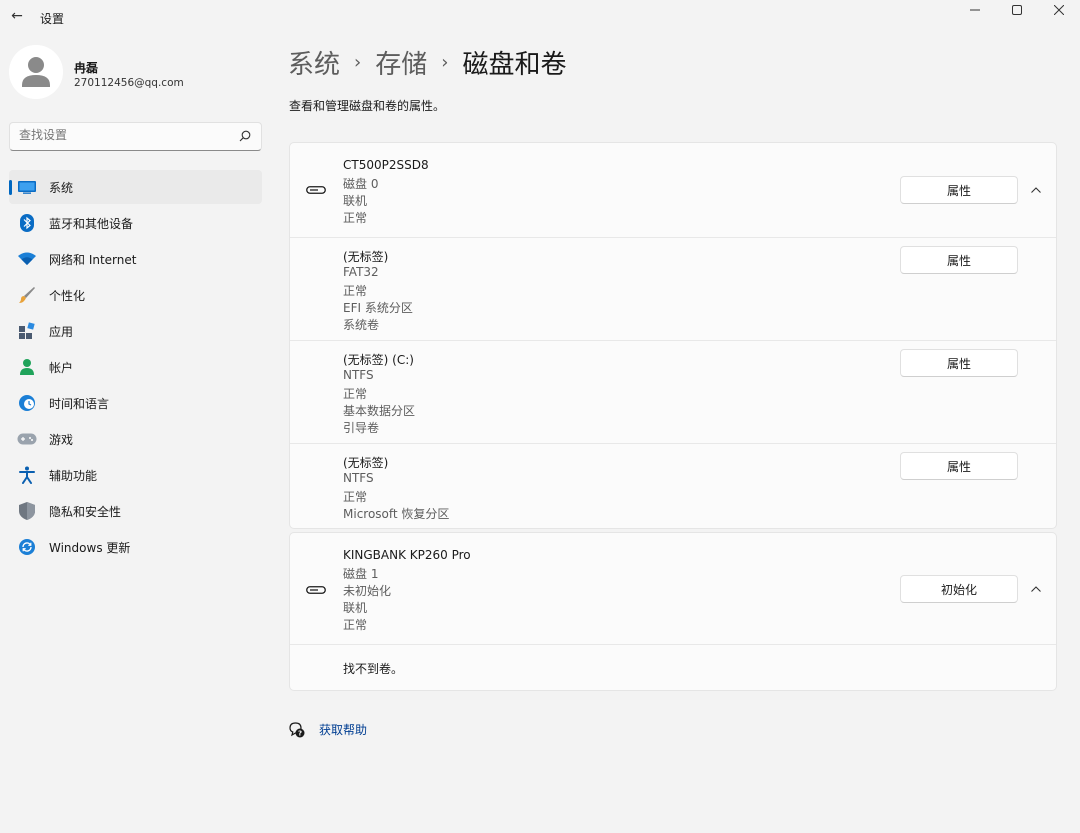 The image size is (1080, 833). I want to click on minimize-icon, so click(975, 10).